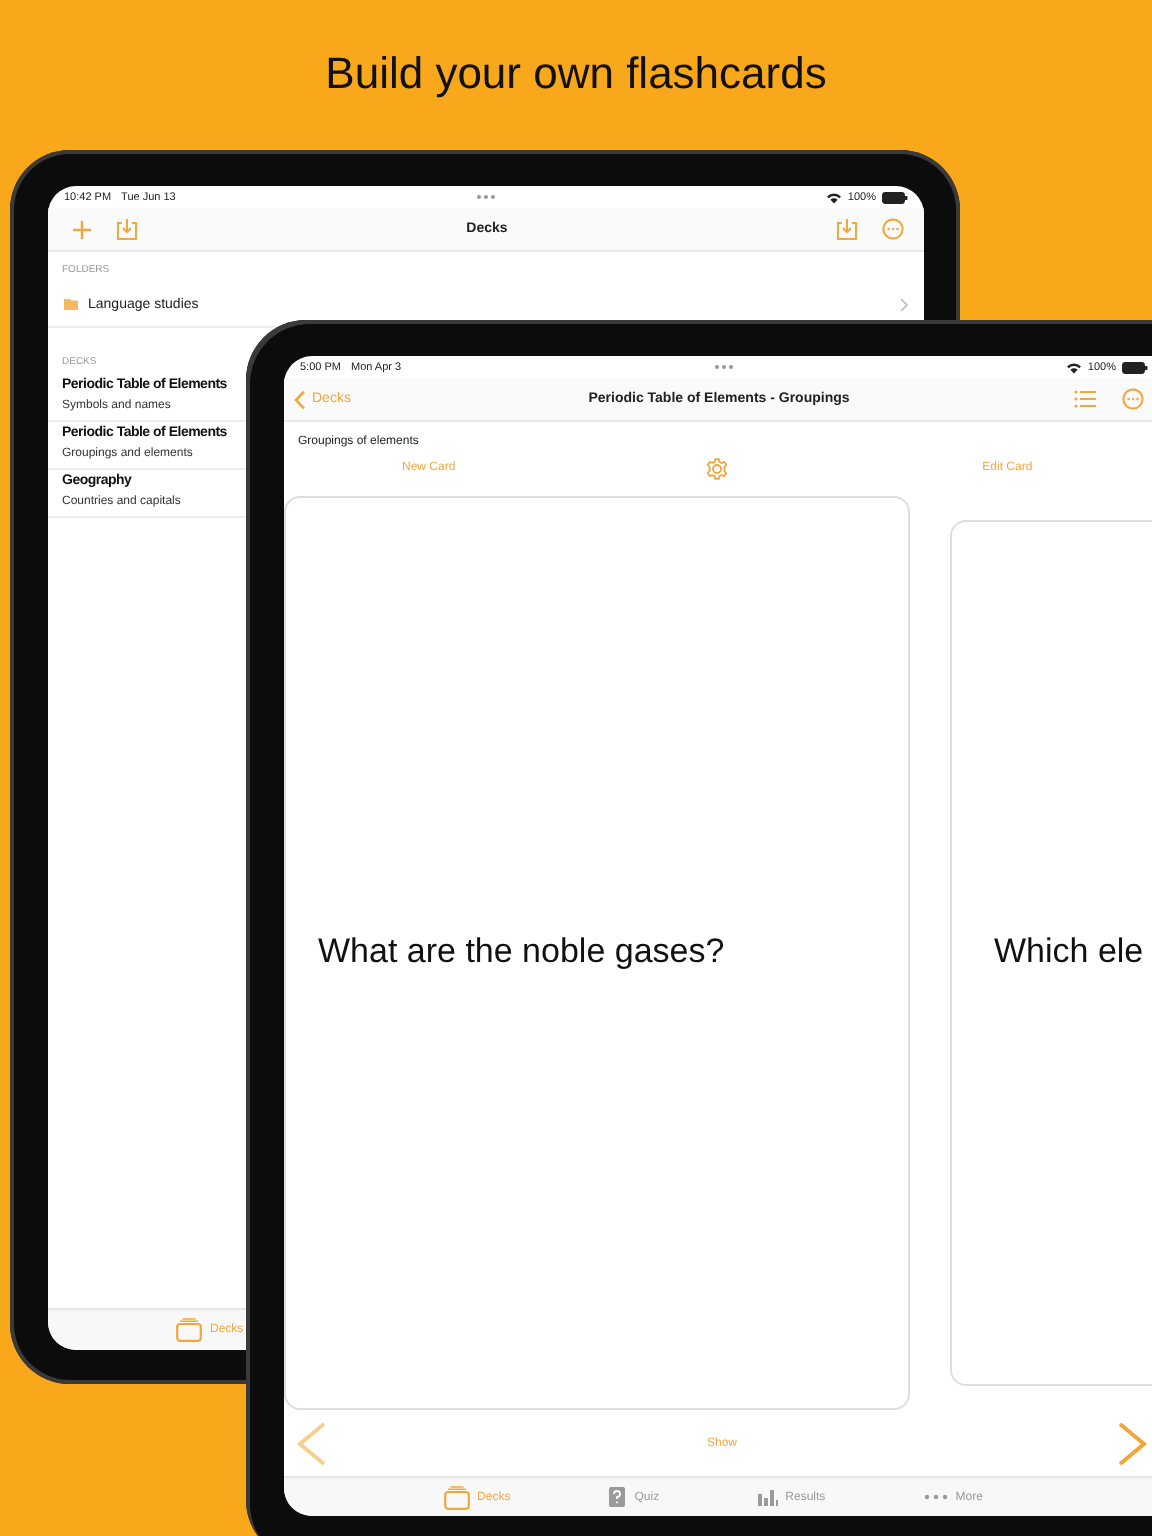 The height and width of the screenshot is (1536, 1152). I want to click on list-icon, so click(1085, 399).